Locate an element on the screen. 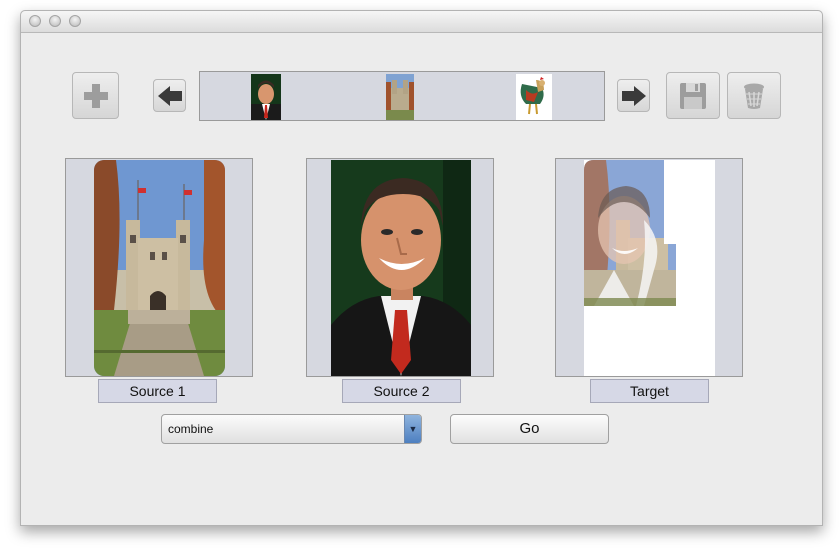 The width and height of the screenshot is (840, 555). arrow-right-icon is located at coordinates (633, 95).